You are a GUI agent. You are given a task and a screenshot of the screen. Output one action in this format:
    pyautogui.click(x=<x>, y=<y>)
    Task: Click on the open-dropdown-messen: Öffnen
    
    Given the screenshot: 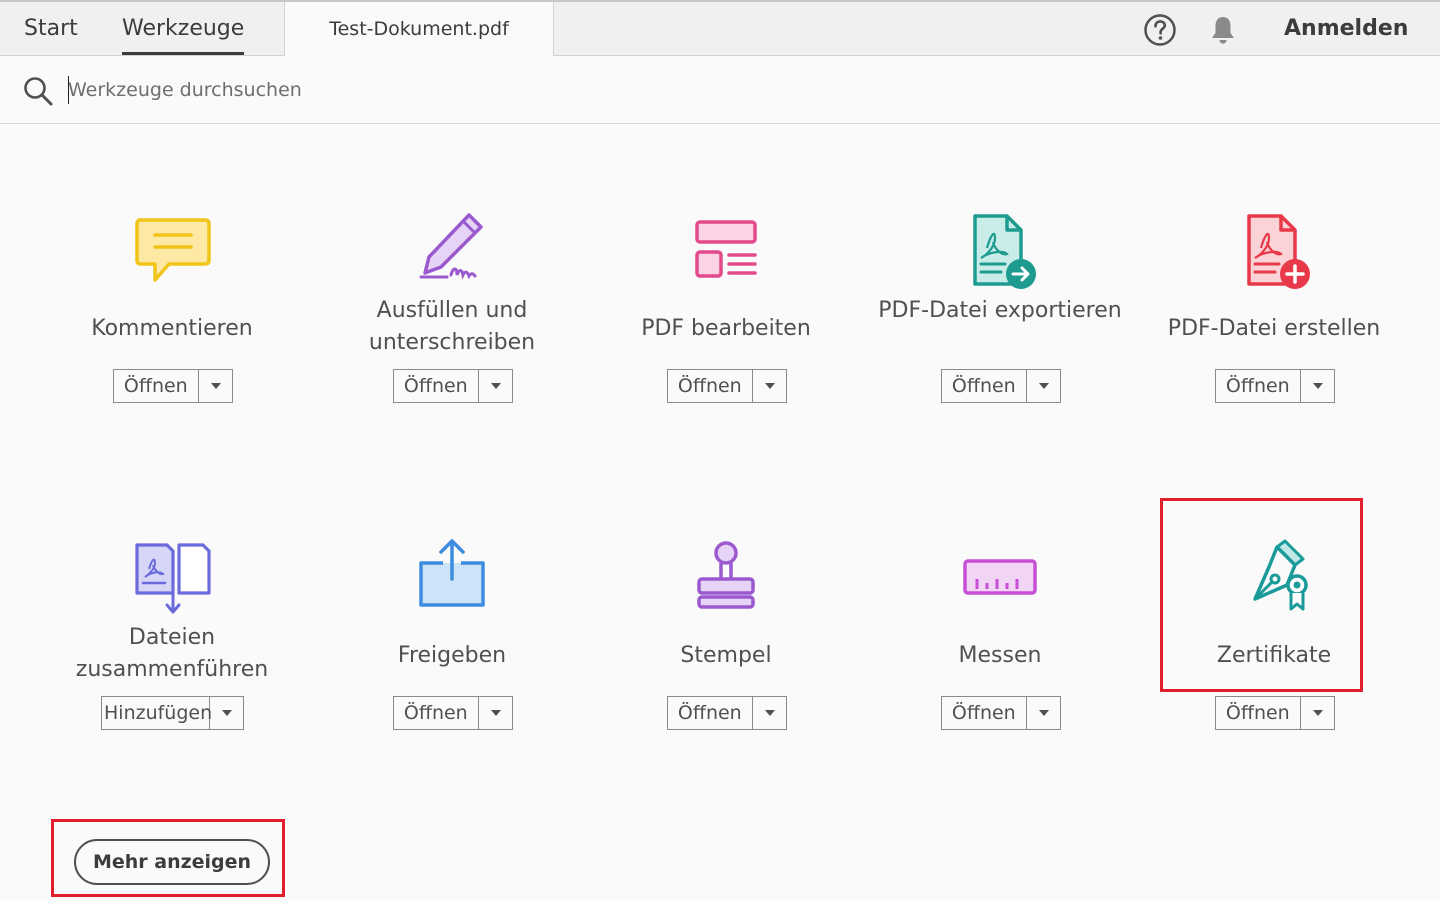 What is the action you would take?
    pyautogui.click(x=1001, y=713)
    